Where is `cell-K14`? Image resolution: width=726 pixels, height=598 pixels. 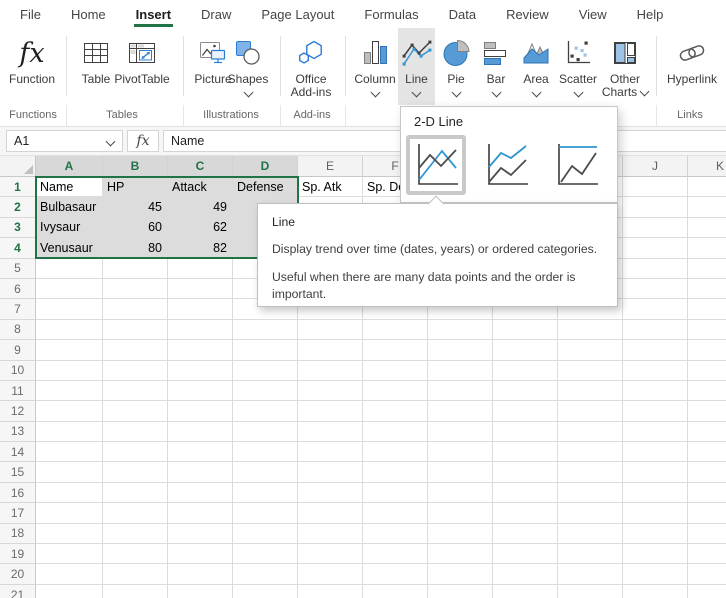
cell-K14 is located at coordinates (707, 452).